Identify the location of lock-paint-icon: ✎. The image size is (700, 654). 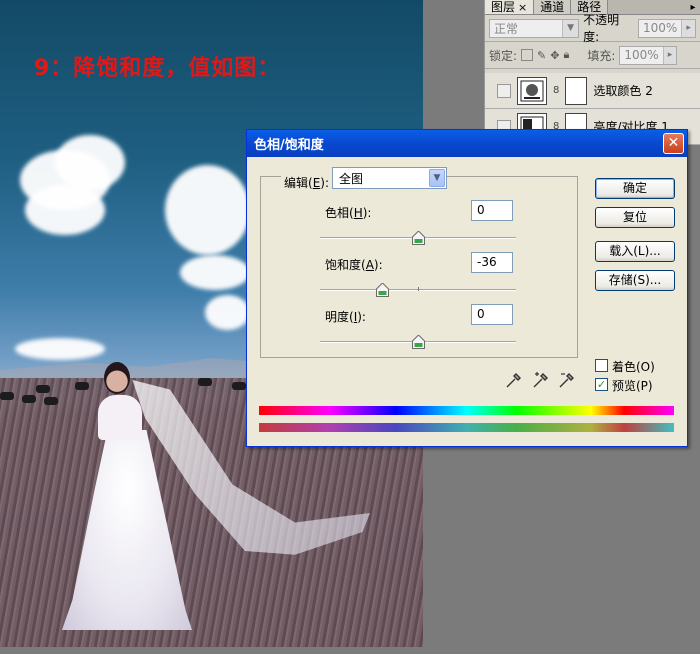
(541, 55).